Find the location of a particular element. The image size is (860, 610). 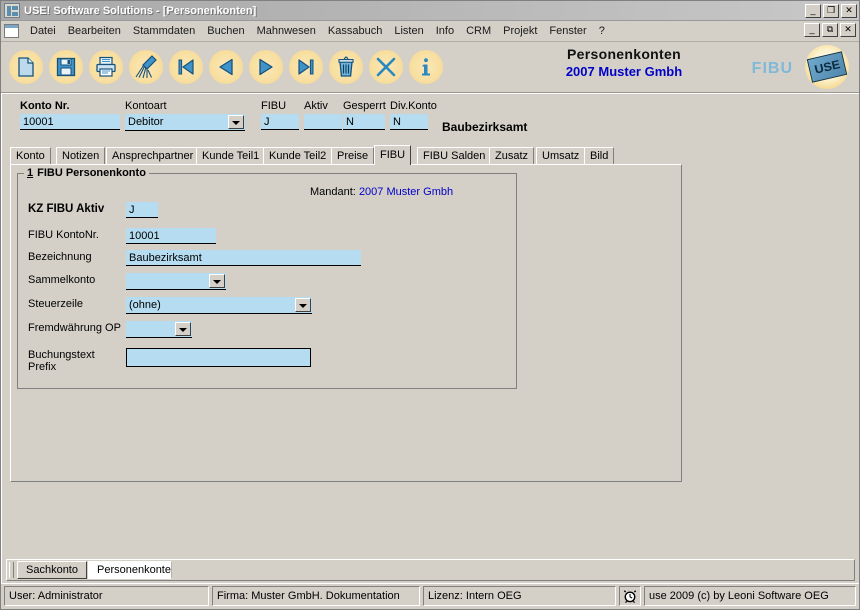

status-clock-panel is located at coordinates (630, 596).